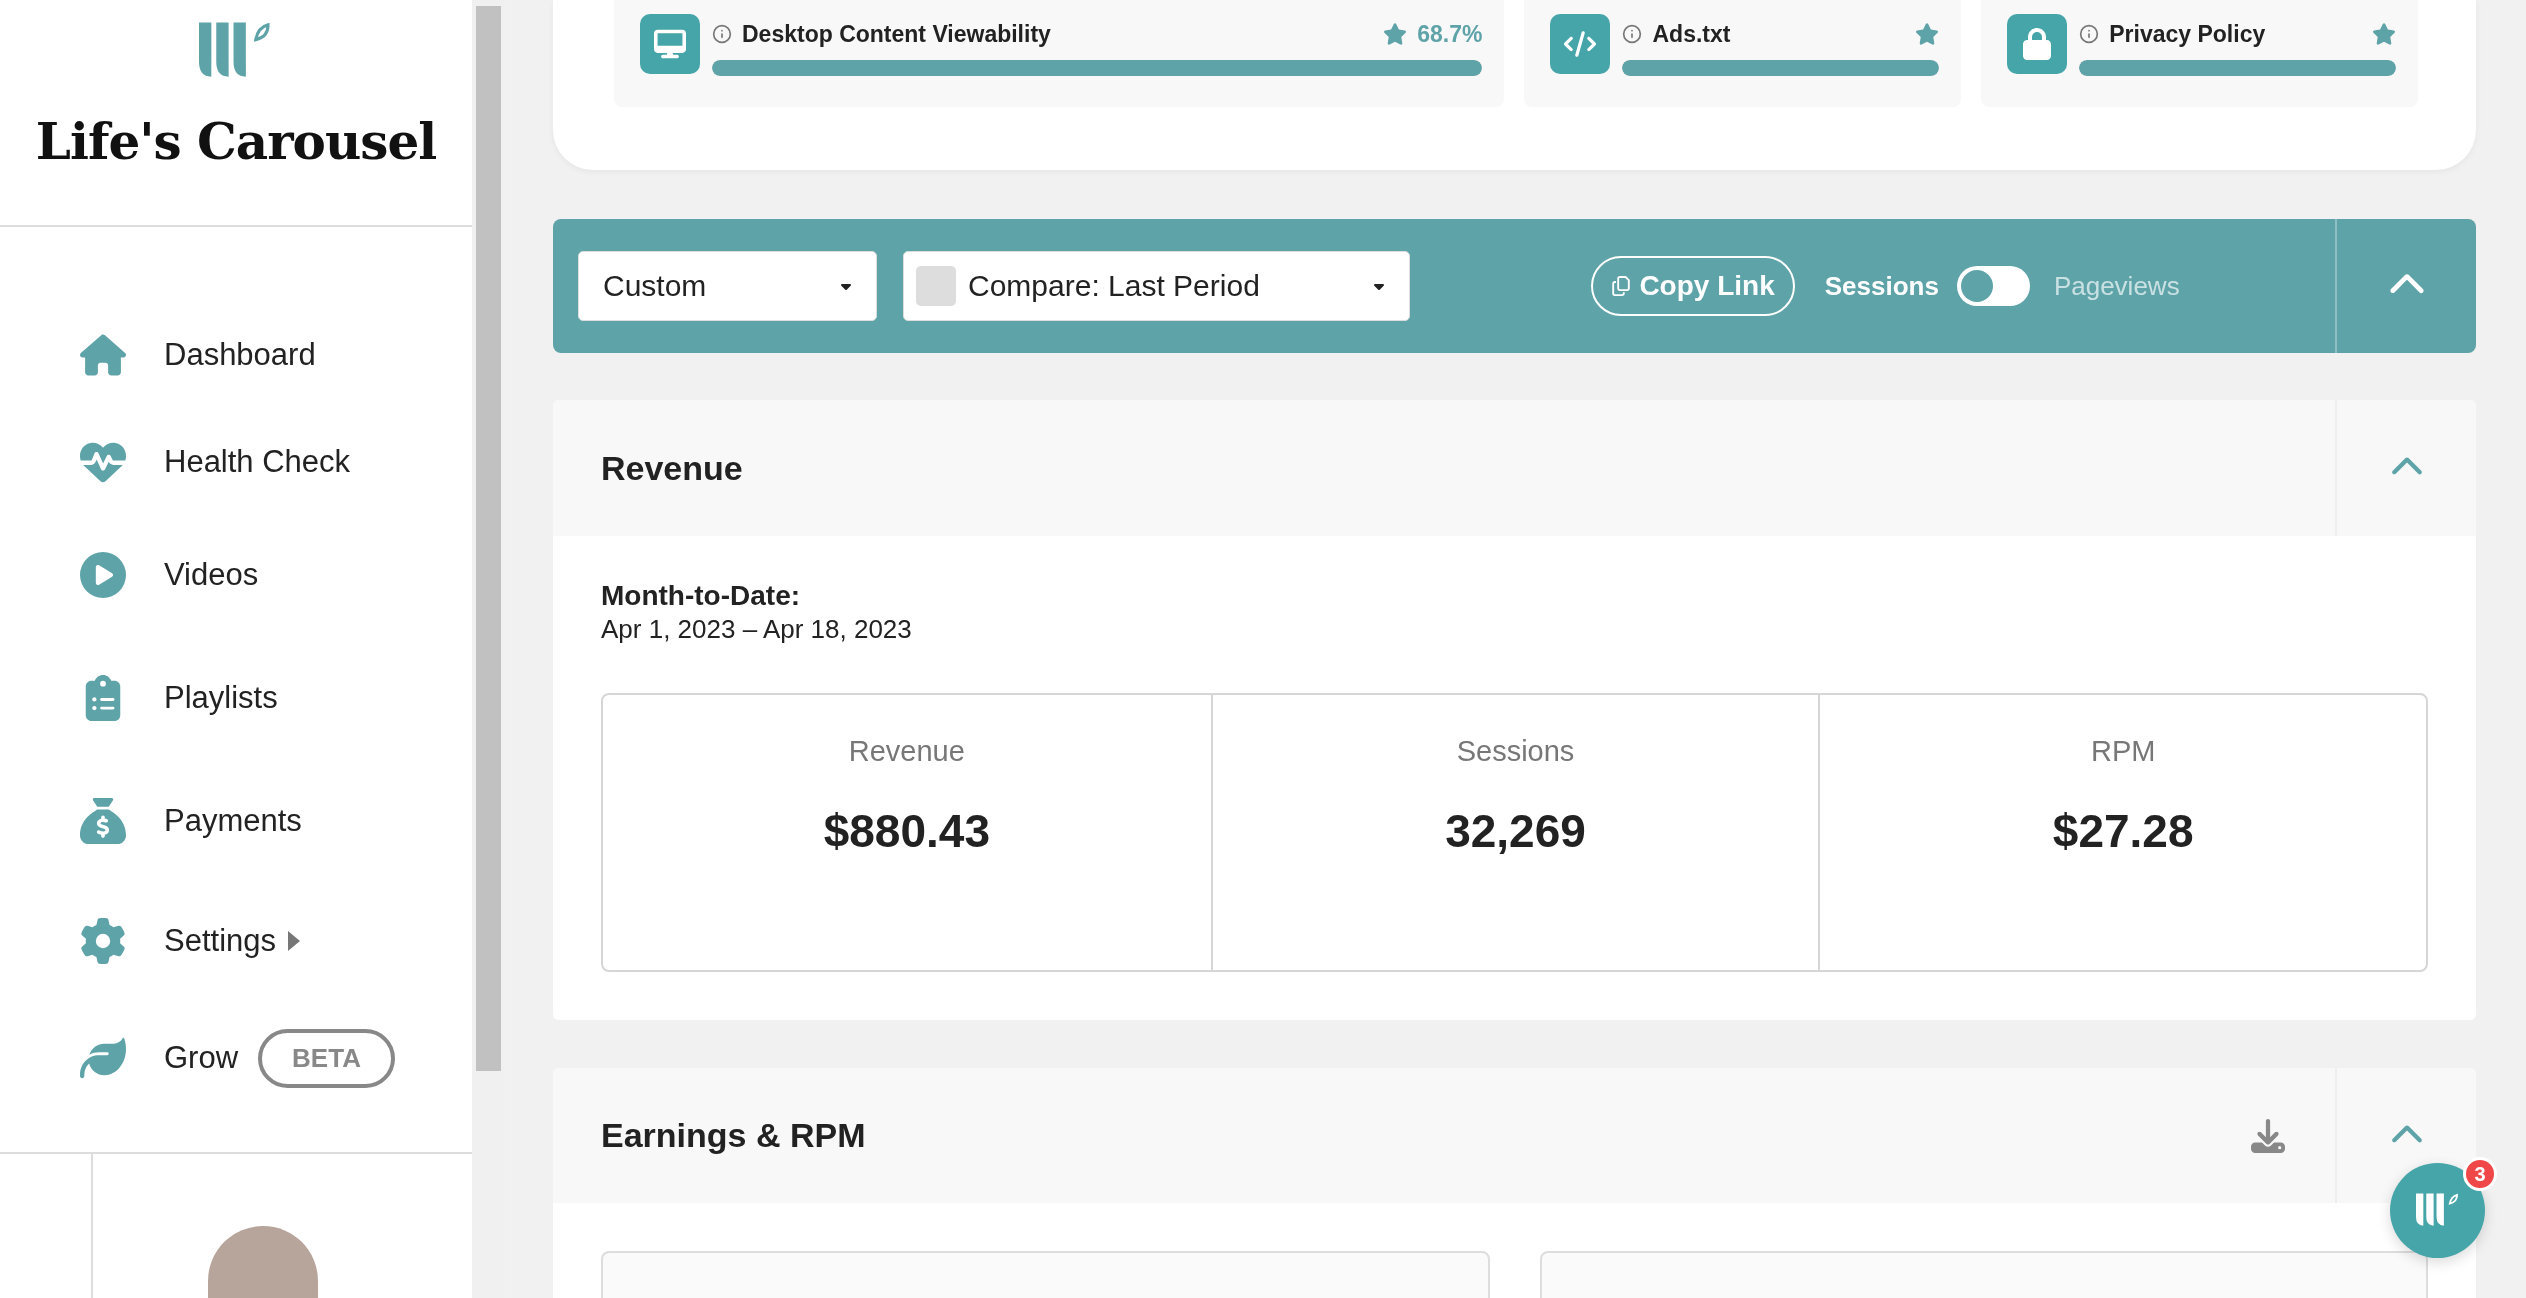 The image size is (2526, 1298). I want to click on nav-item: Settings, so click(275, 941).